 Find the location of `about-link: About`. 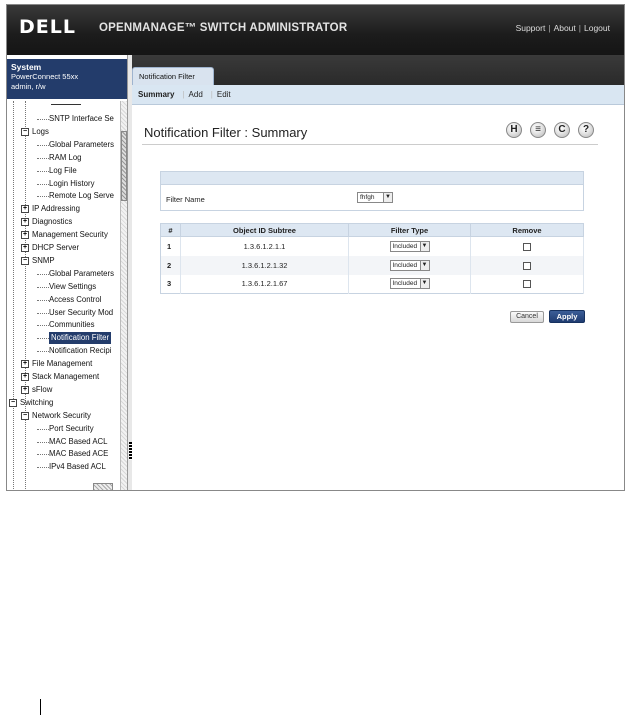

about-link: About is located at coordinates (565, 28).